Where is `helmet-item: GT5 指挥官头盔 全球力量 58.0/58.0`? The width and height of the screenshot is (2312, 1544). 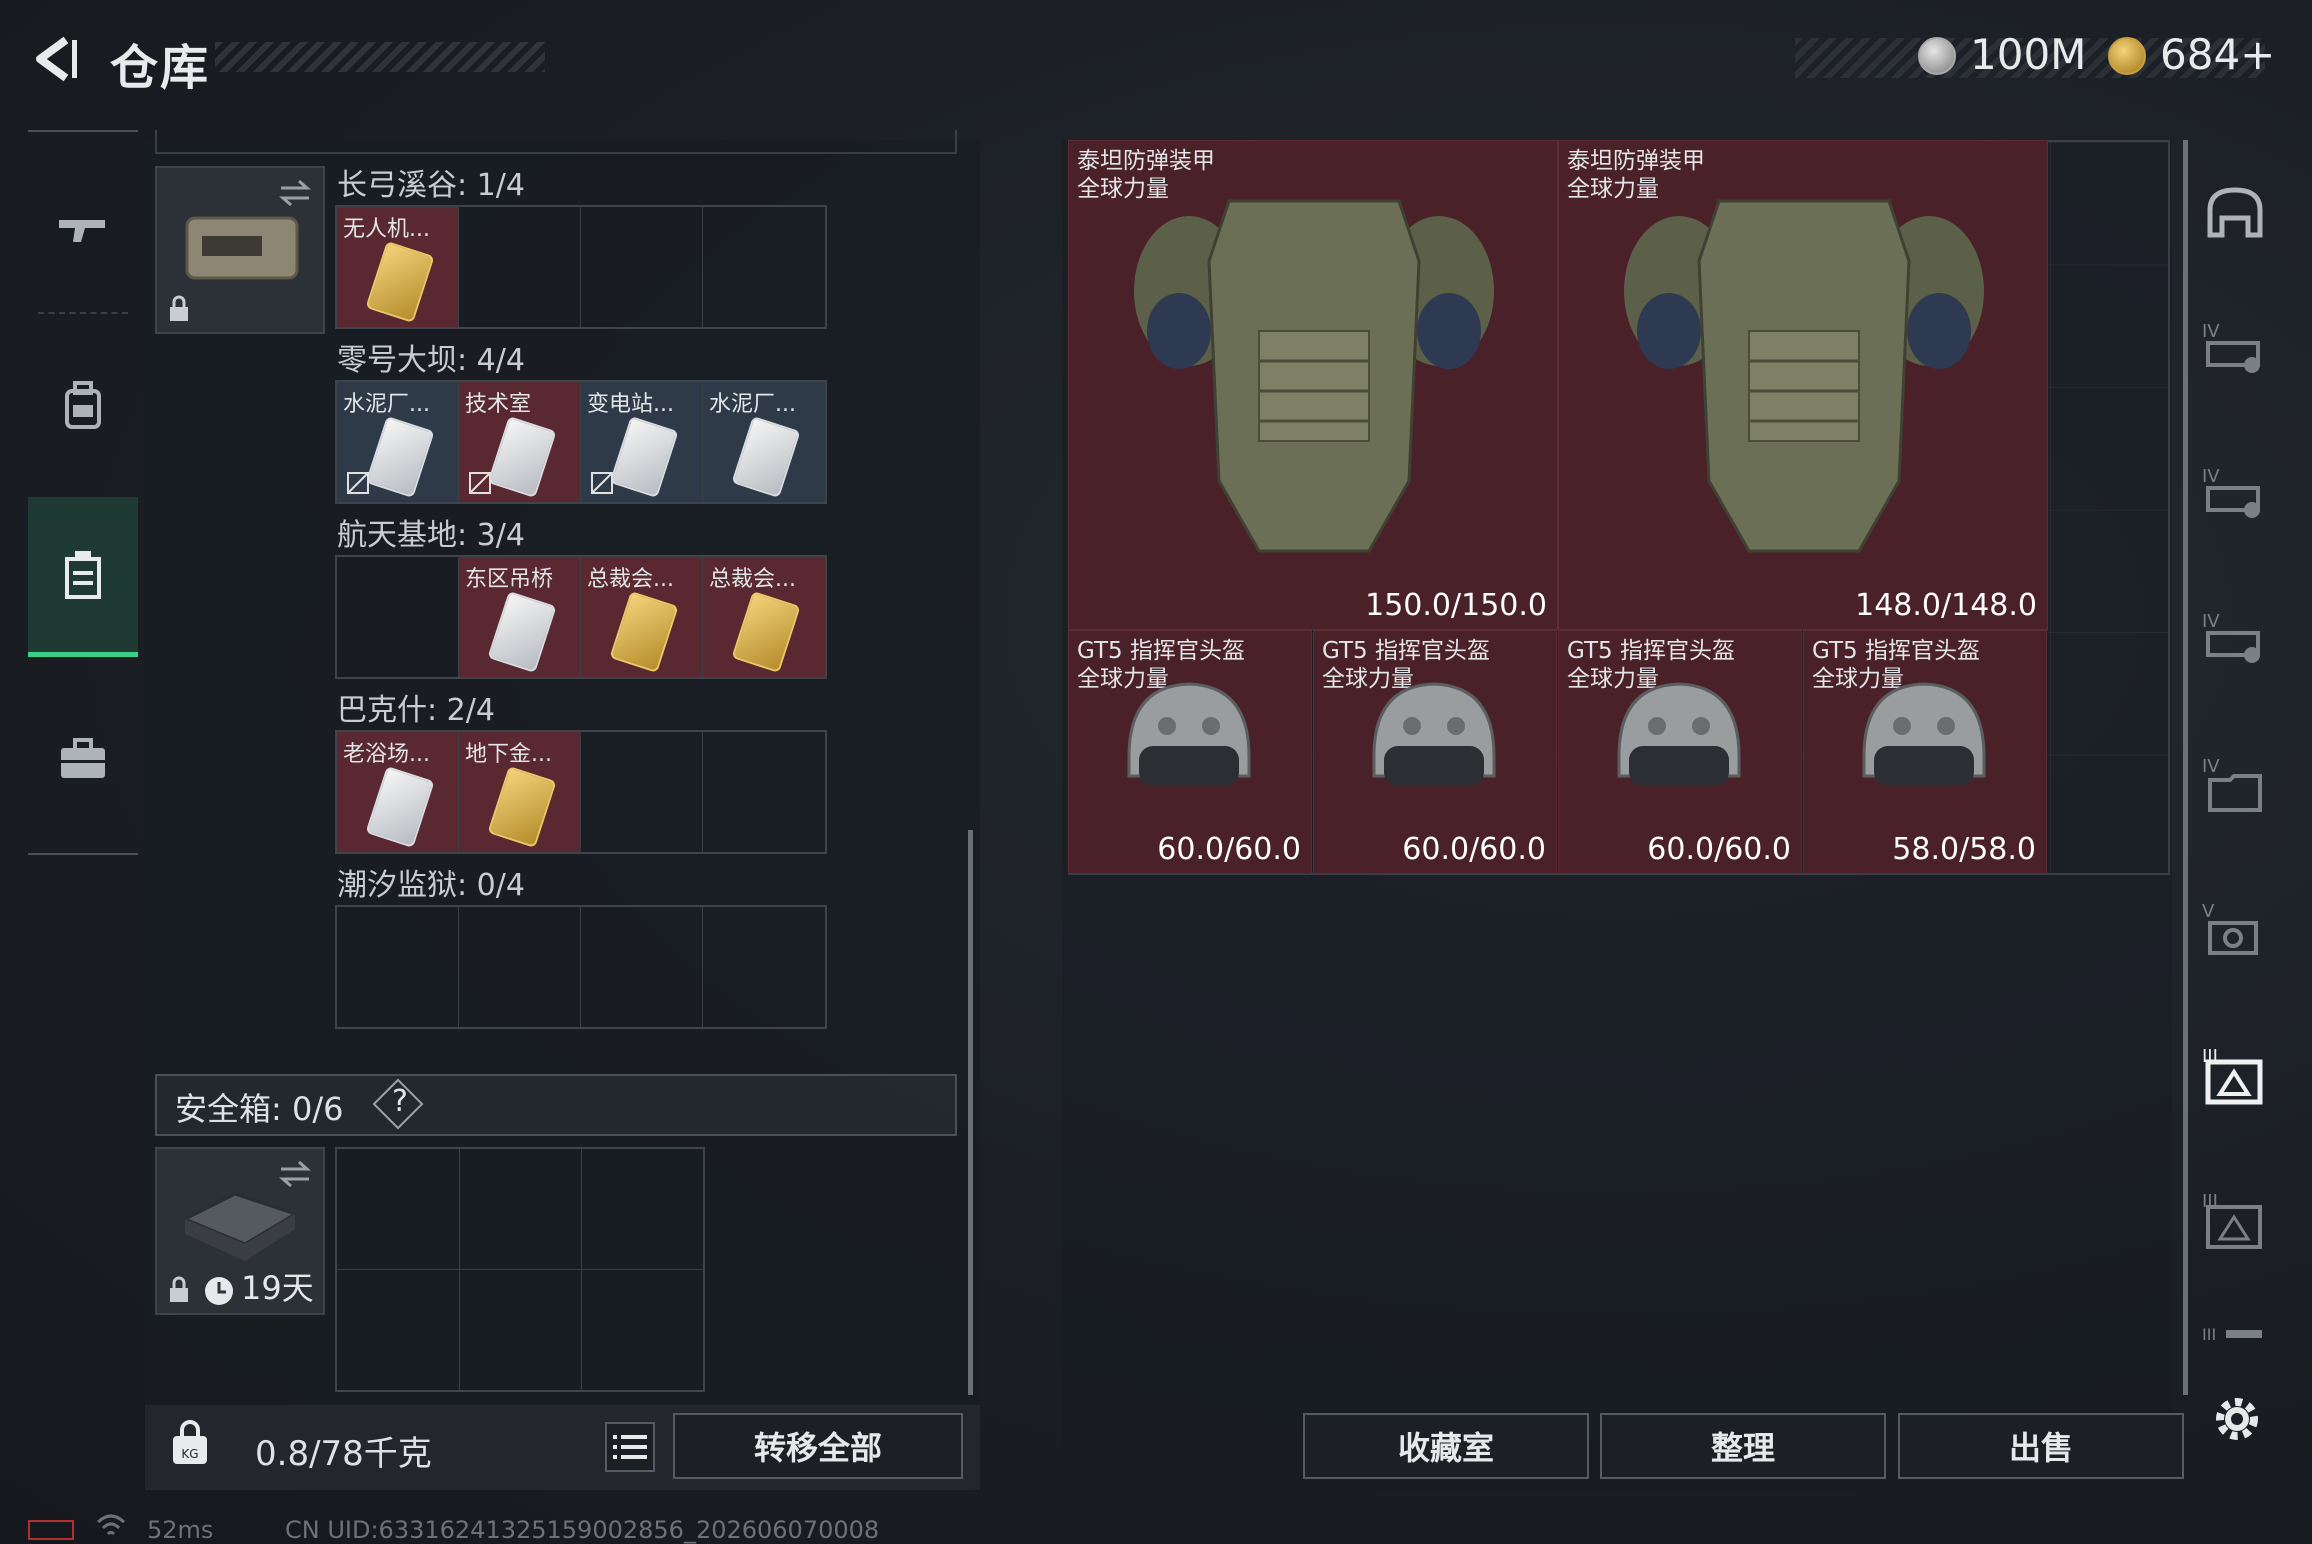
helmet-item: GT5 指挥官头盔 全球力量 58.0/58.0 is located at coordinates (1925, 752).